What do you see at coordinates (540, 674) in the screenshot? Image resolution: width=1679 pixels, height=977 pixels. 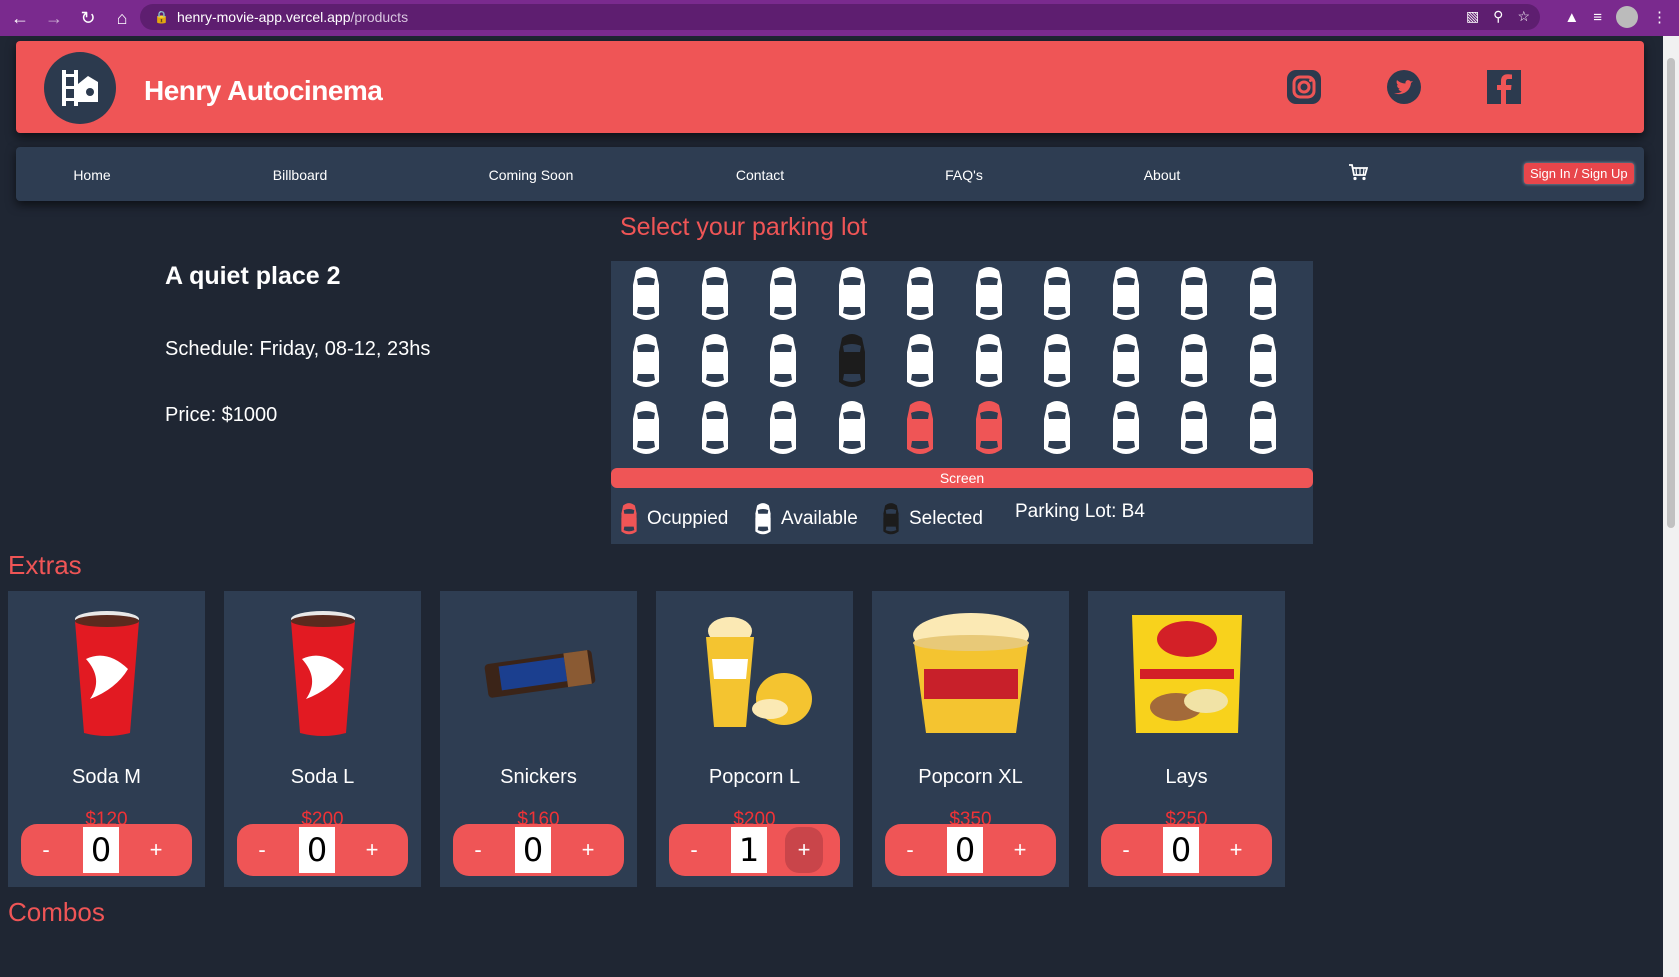 I see `snickers-image` at bounding box center [540, 674].